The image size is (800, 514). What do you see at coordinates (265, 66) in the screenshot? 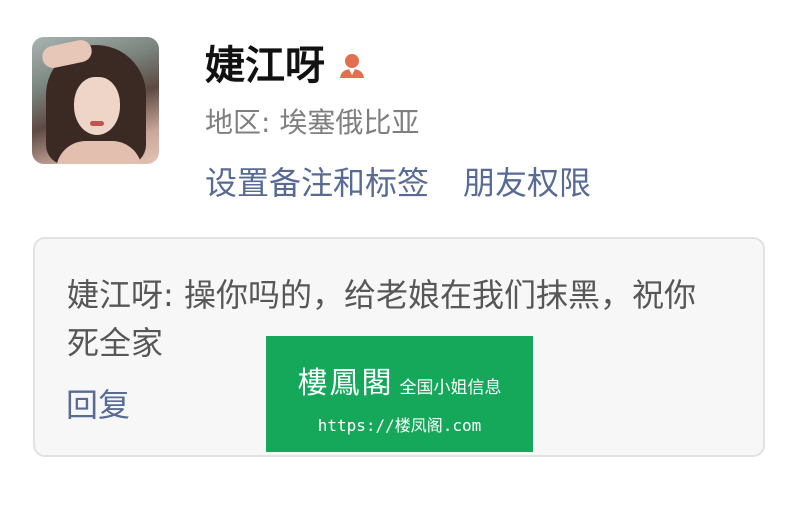
I see `contact-name: 婕江呀` at bounding box center [265, 66].